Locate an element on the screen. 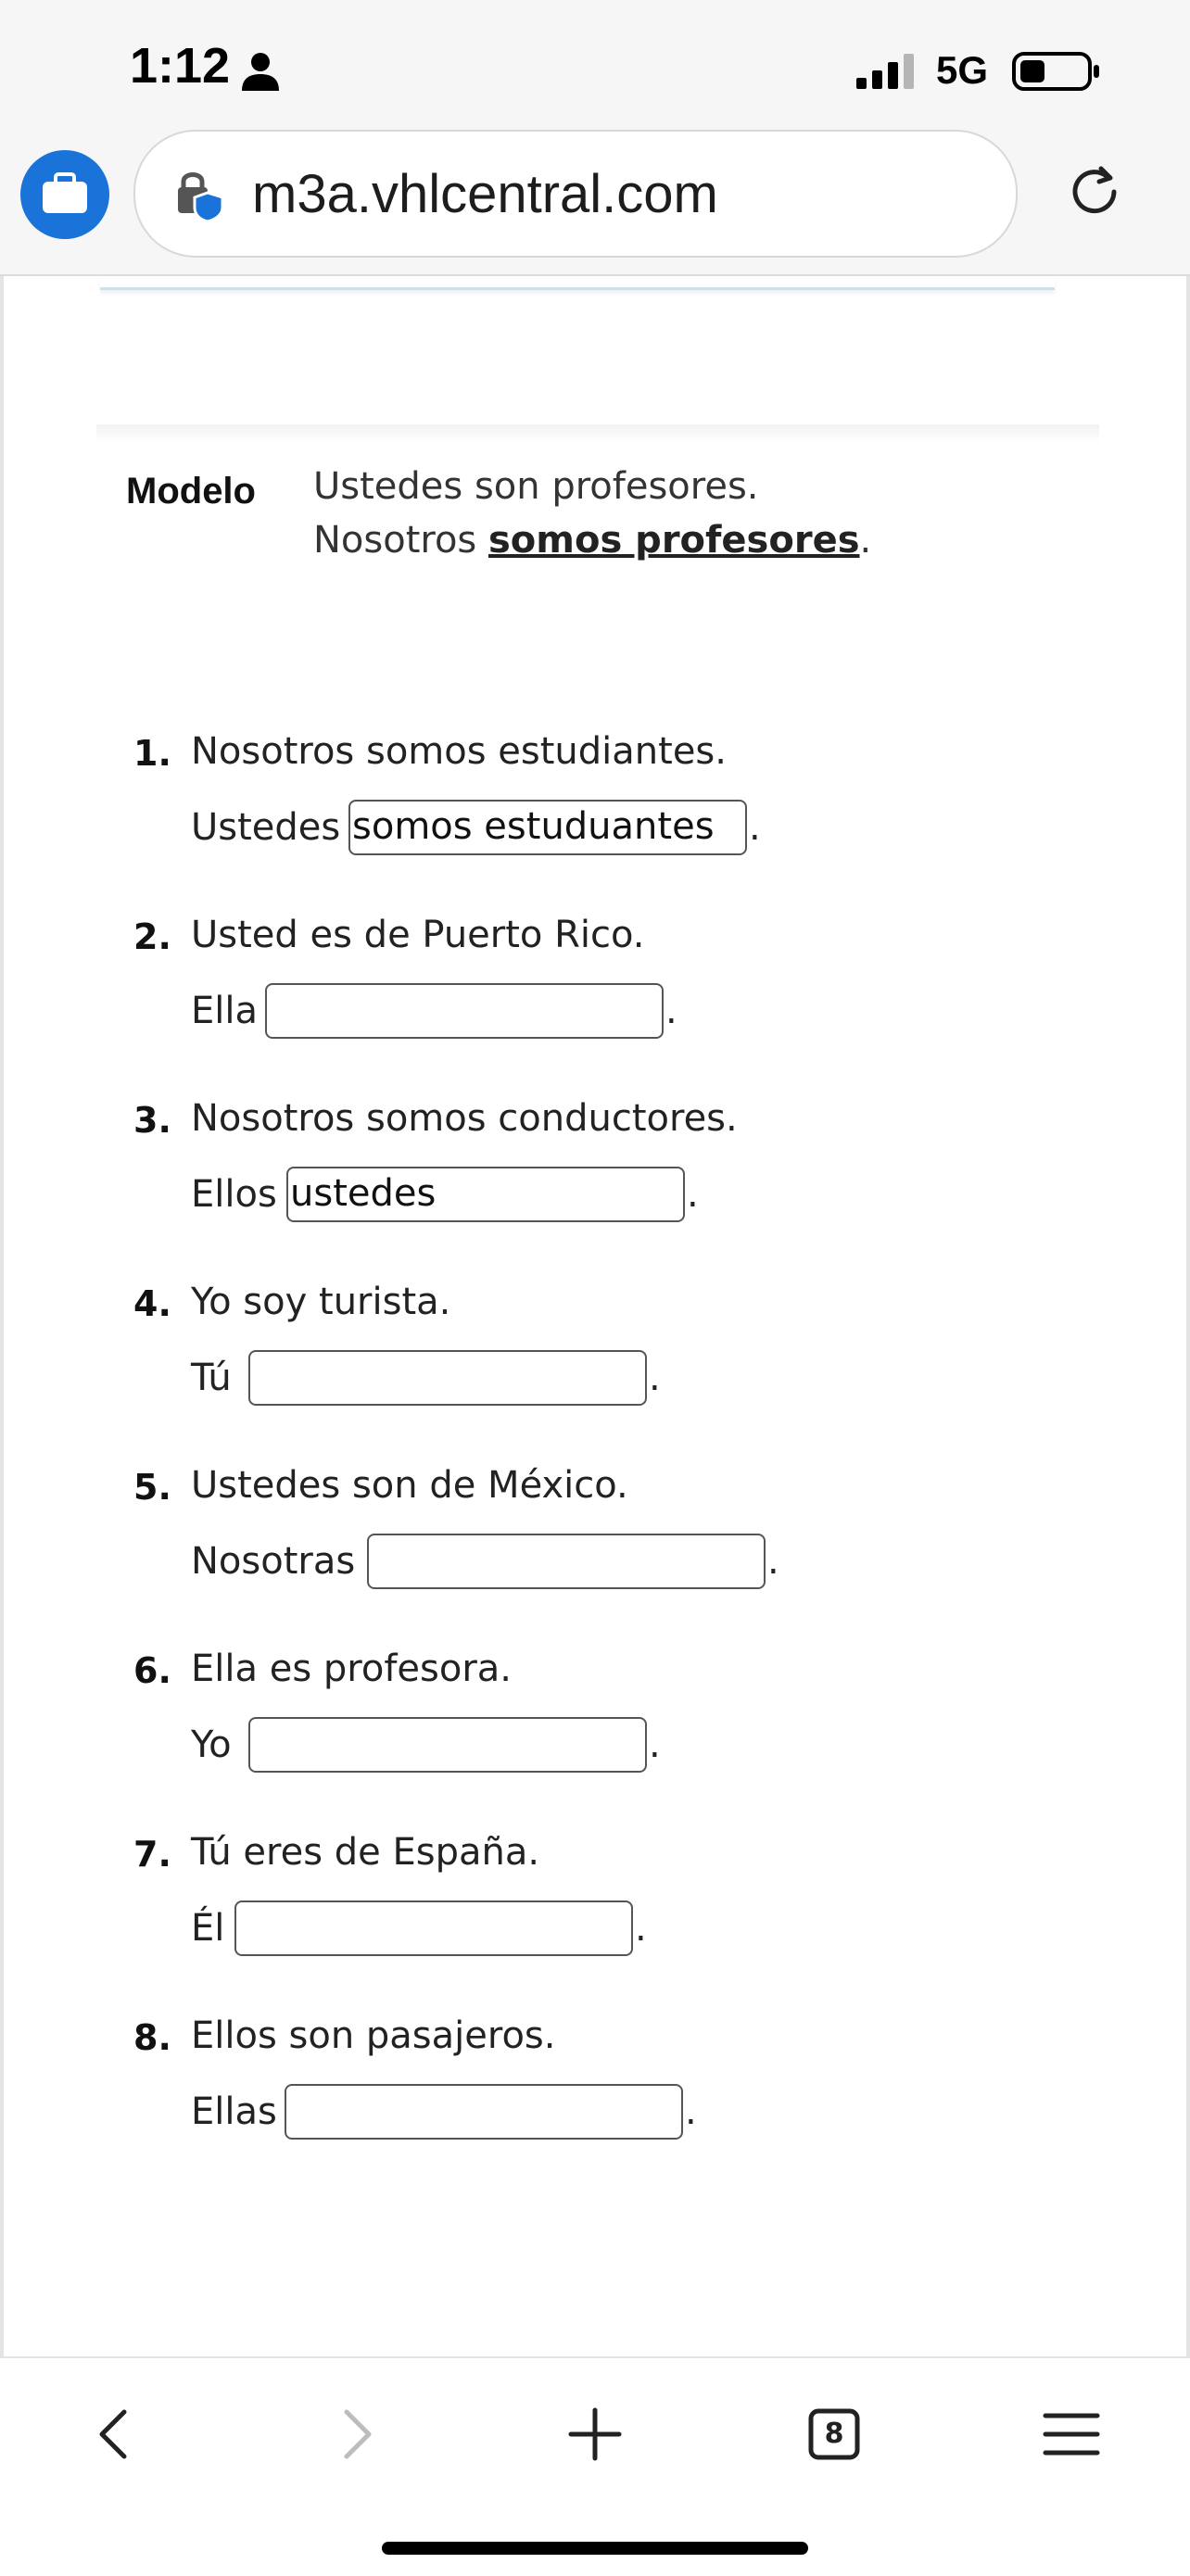  tab-count: 8 is located at coordinates (834, 2434).